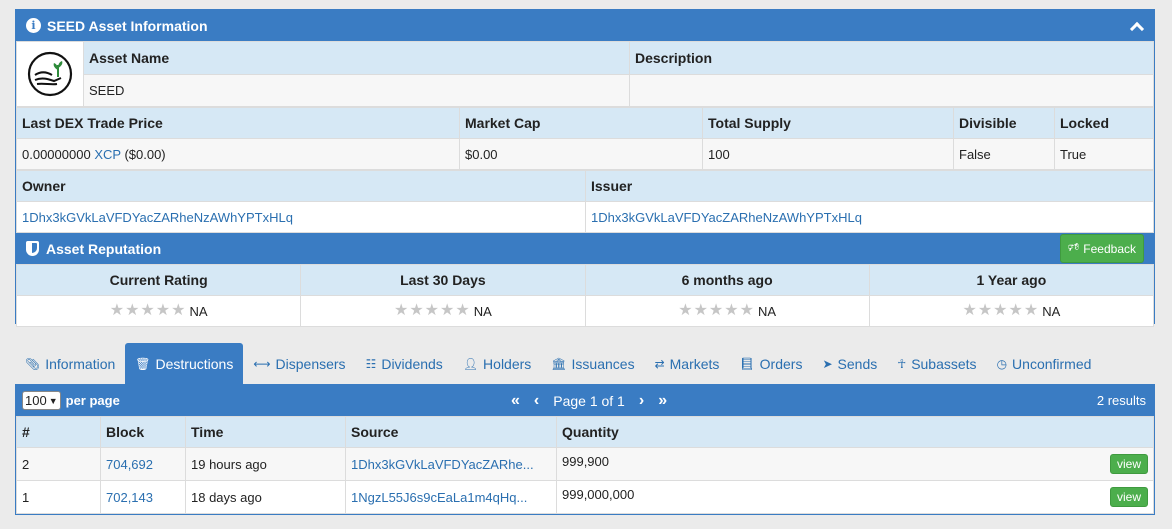 This screenshot has width=1172, height=529. What do you see at coordinates (1121, 400) in the screenshot?
I see `results-count: 2 results` at bounding box center [1121, 400].